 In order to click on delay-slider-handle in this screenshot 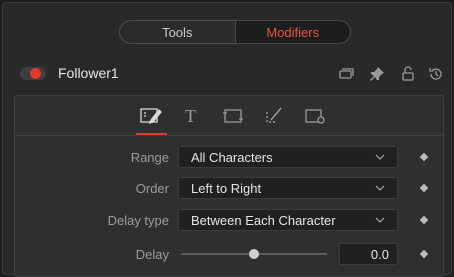, I will do `click(254, 254)`.